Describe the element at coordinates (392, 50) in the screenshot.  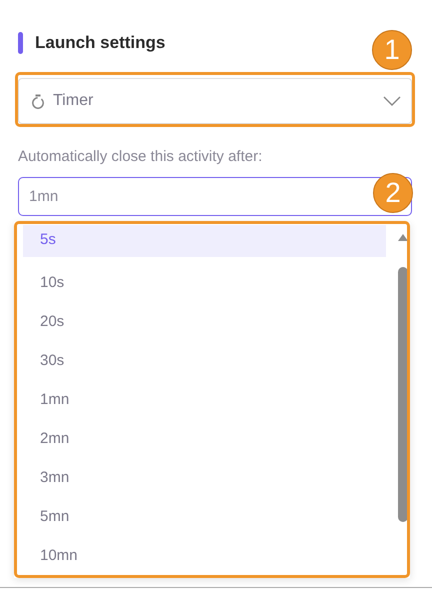
I see `annotation-callout-tooltip: 1` at that location.